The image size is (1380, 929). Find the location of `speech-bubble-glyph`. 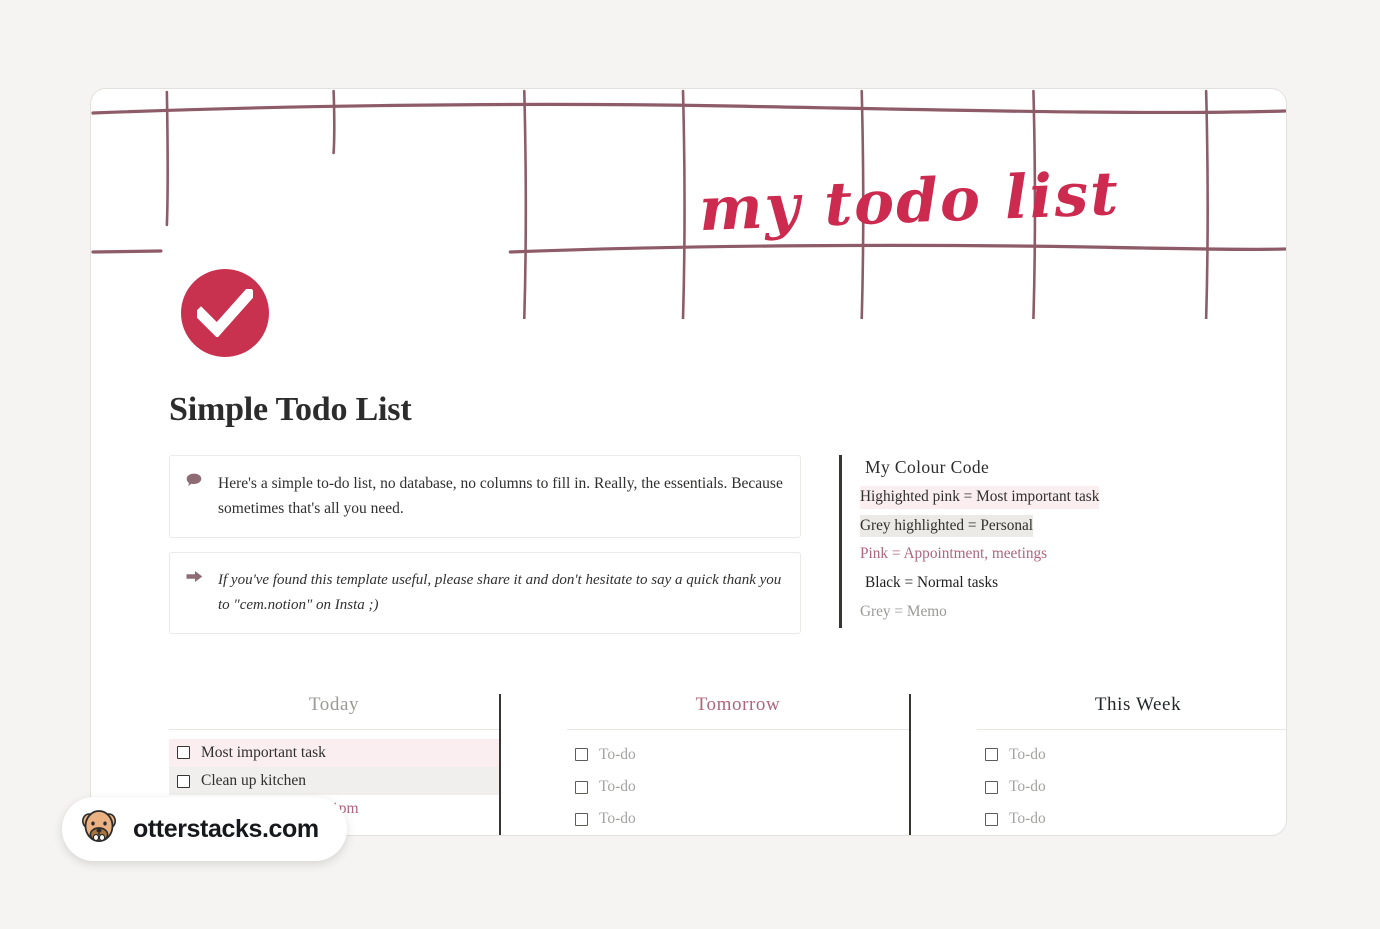

speech-bubble-glyph is located at coordinates (194, 479).